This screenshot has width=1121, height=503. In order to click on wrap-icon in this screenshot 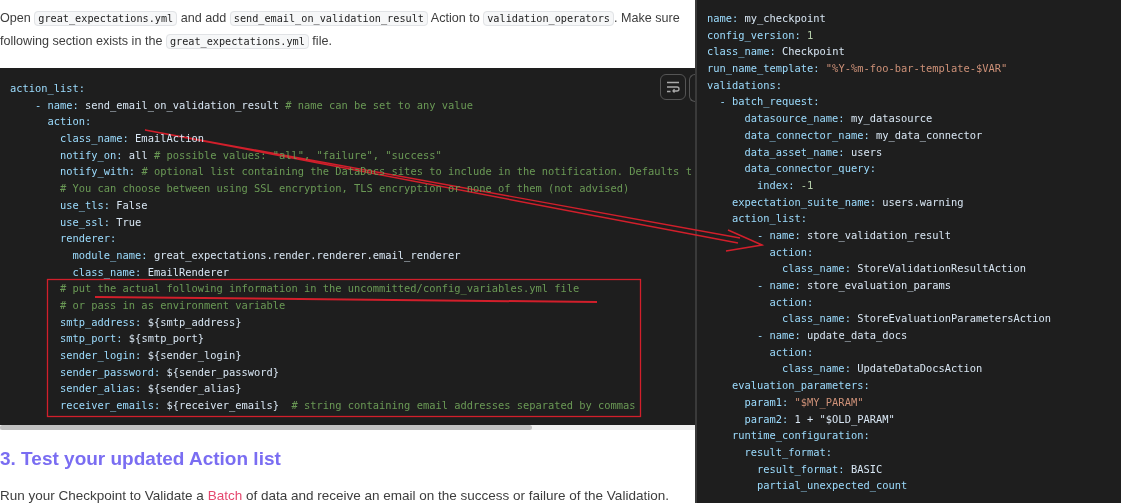, I will do `click(673, 87)`.